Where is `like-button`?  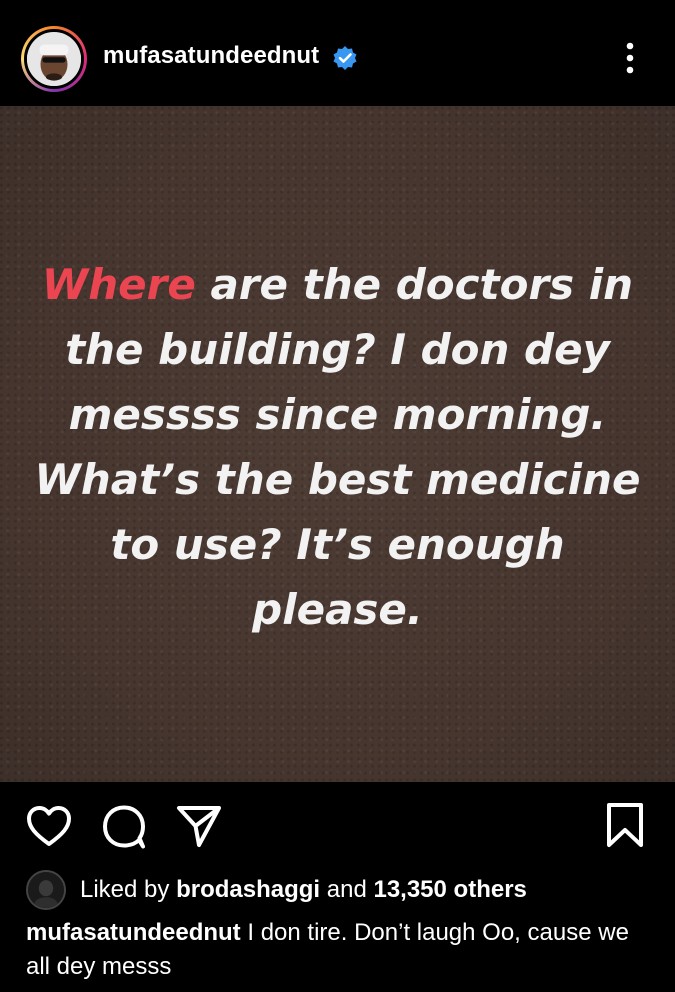 like-button is located at coordinates (49, 826).